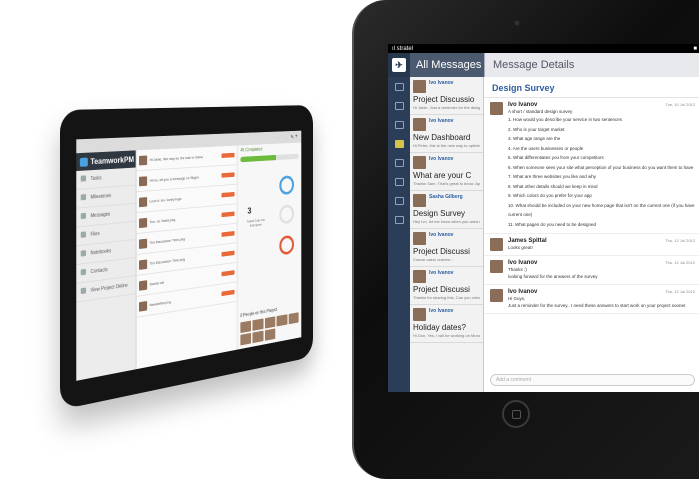 The width and height of the screenshot is (699, 479). Describe the element at coordinates (399, 106) in the screenshot. I see `list-icon` at that location.